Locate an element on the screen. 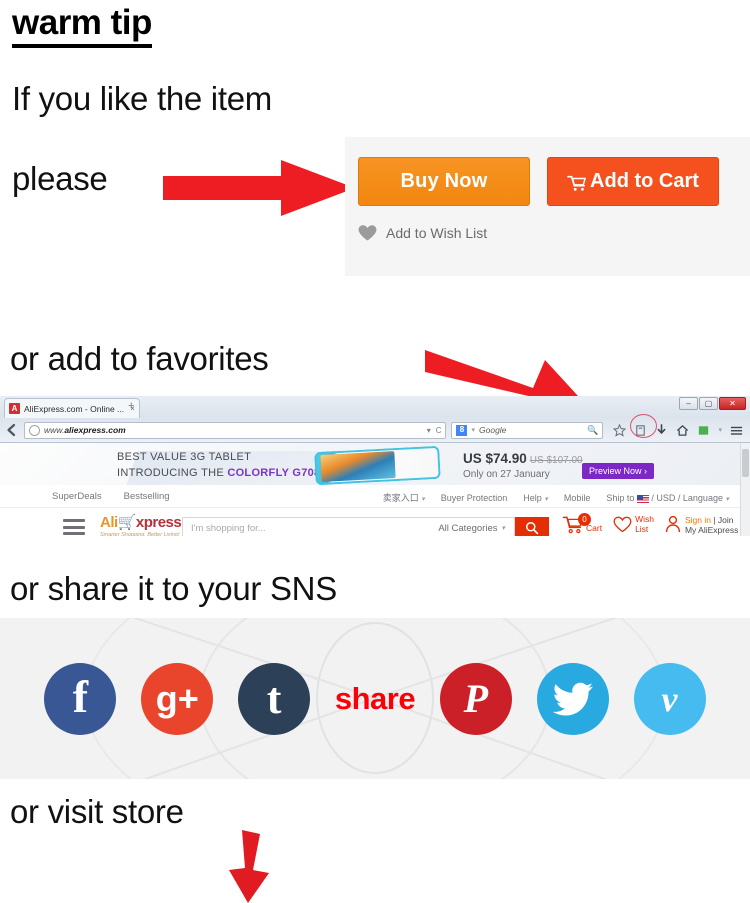 This screenshot has height=903, width=750. maximize-button: ▢ is located at coordinates (708, 403).